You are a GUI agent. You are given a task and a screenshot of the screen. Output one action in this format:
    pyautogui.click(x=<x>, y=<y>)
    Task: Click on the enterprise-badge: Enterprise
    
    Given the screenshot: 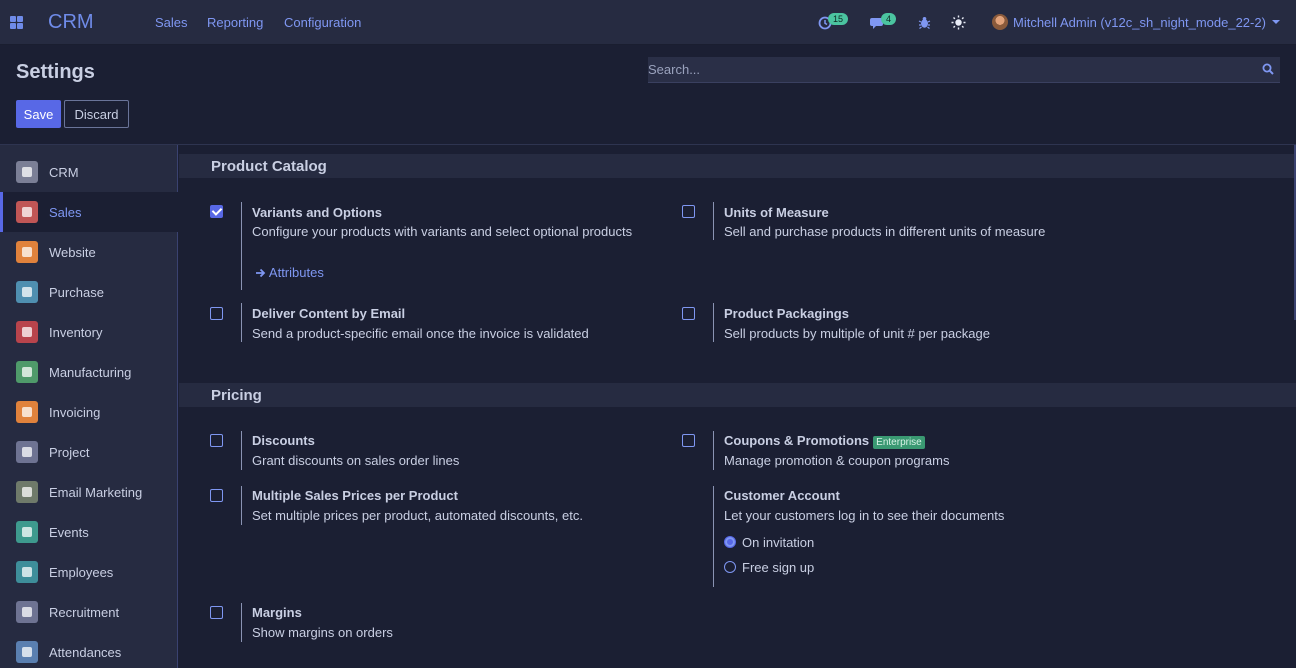 What is the action you would take?
    pyautogui.click(x=899, y=442)
    